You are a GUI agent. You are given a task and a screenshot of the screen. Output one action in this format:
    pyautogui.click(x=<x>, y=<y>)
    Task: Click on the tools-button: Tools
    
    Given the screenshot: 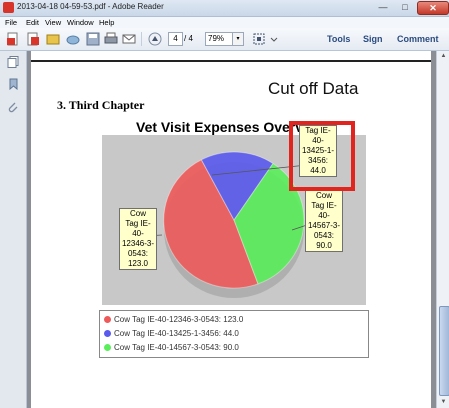 What is the action you would take?
    pyautogui.click(x=338, y=39)
    